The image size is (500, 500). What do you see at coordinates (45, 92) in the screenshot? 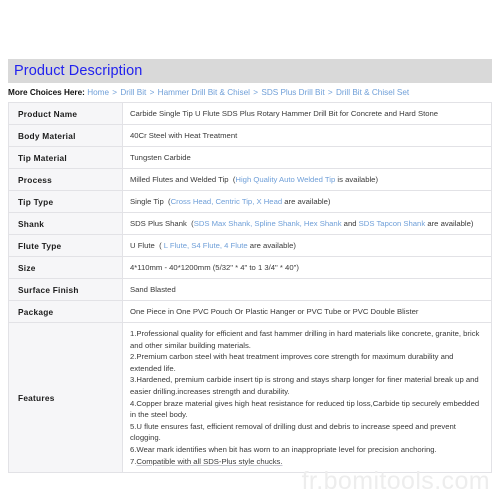
I see `breadcrumb-label: More Choices Here` at bounding box center [45, 92].